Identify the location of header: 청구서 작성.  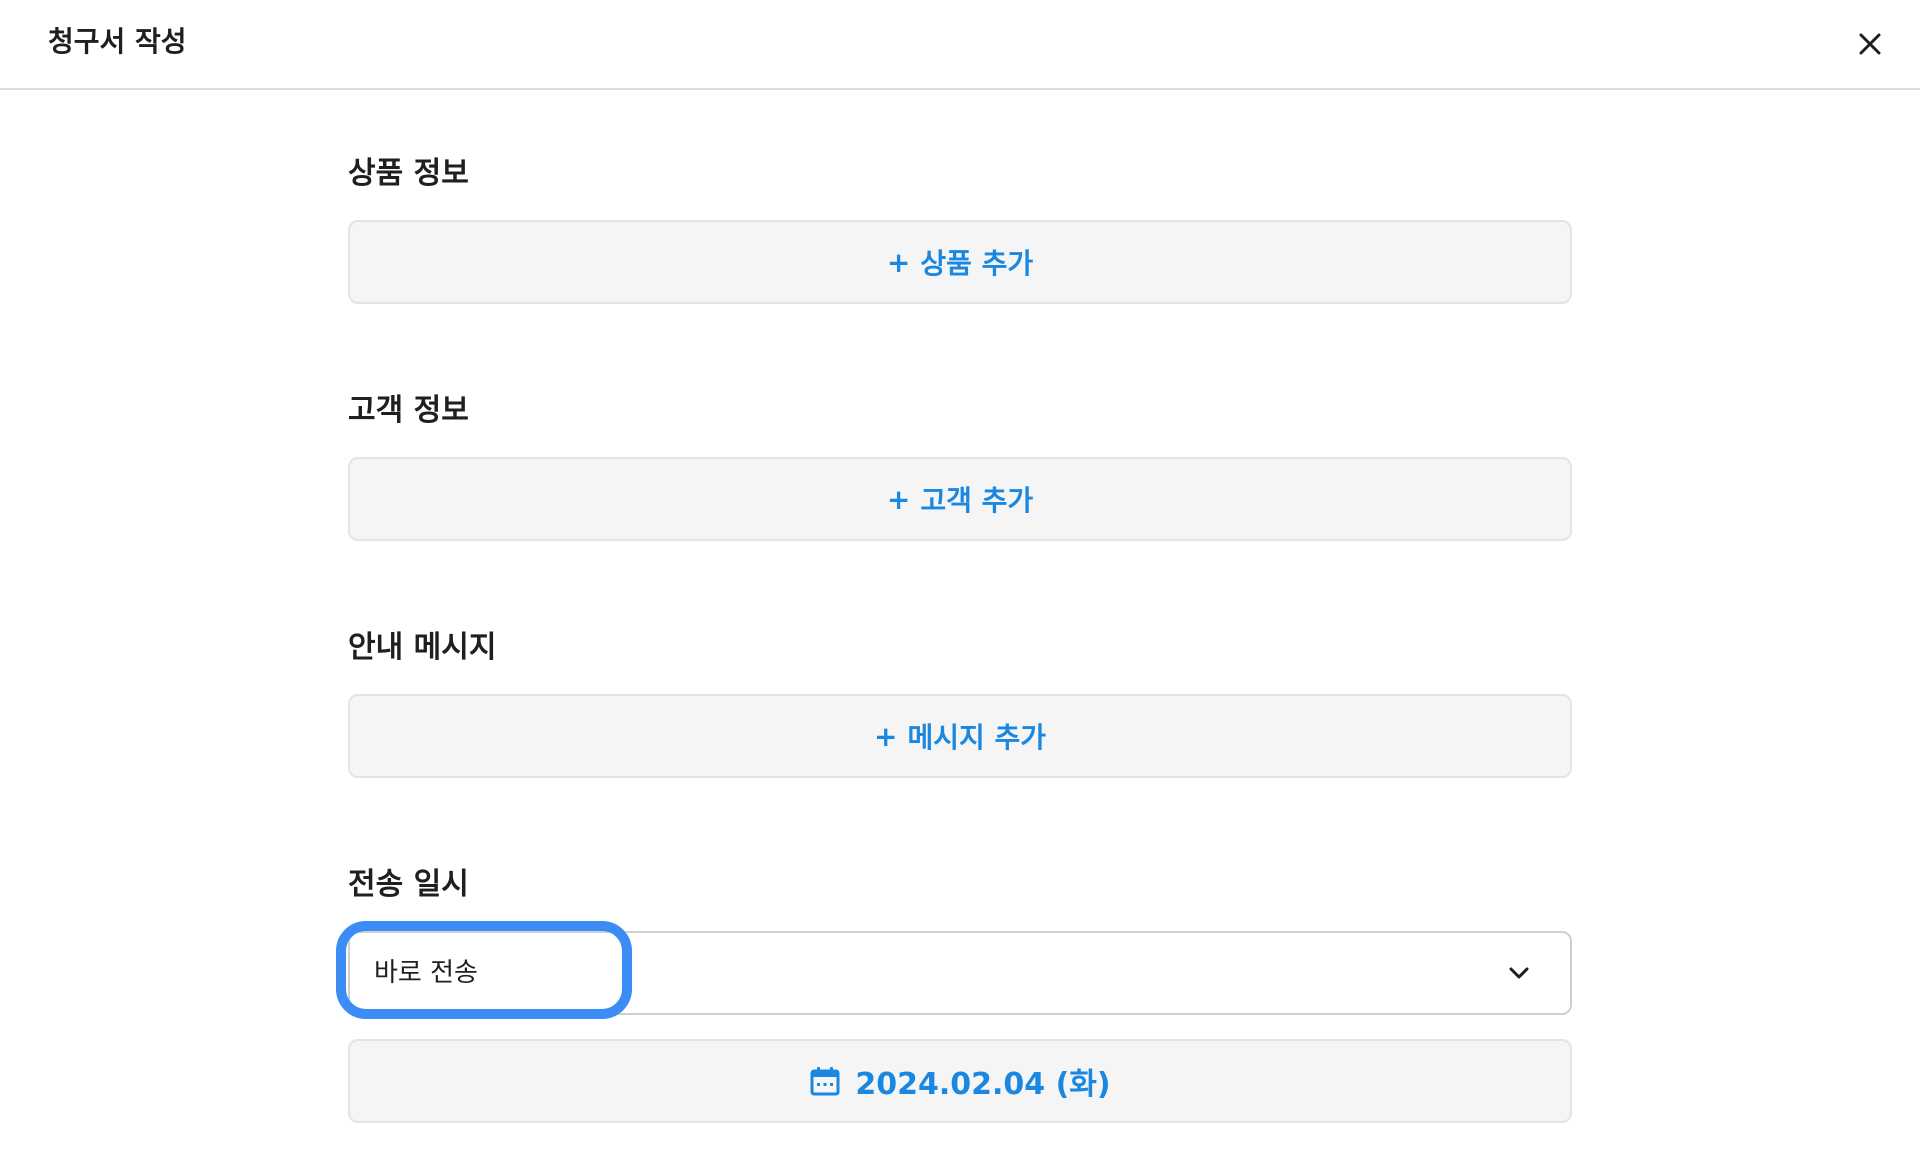
(960, 45).